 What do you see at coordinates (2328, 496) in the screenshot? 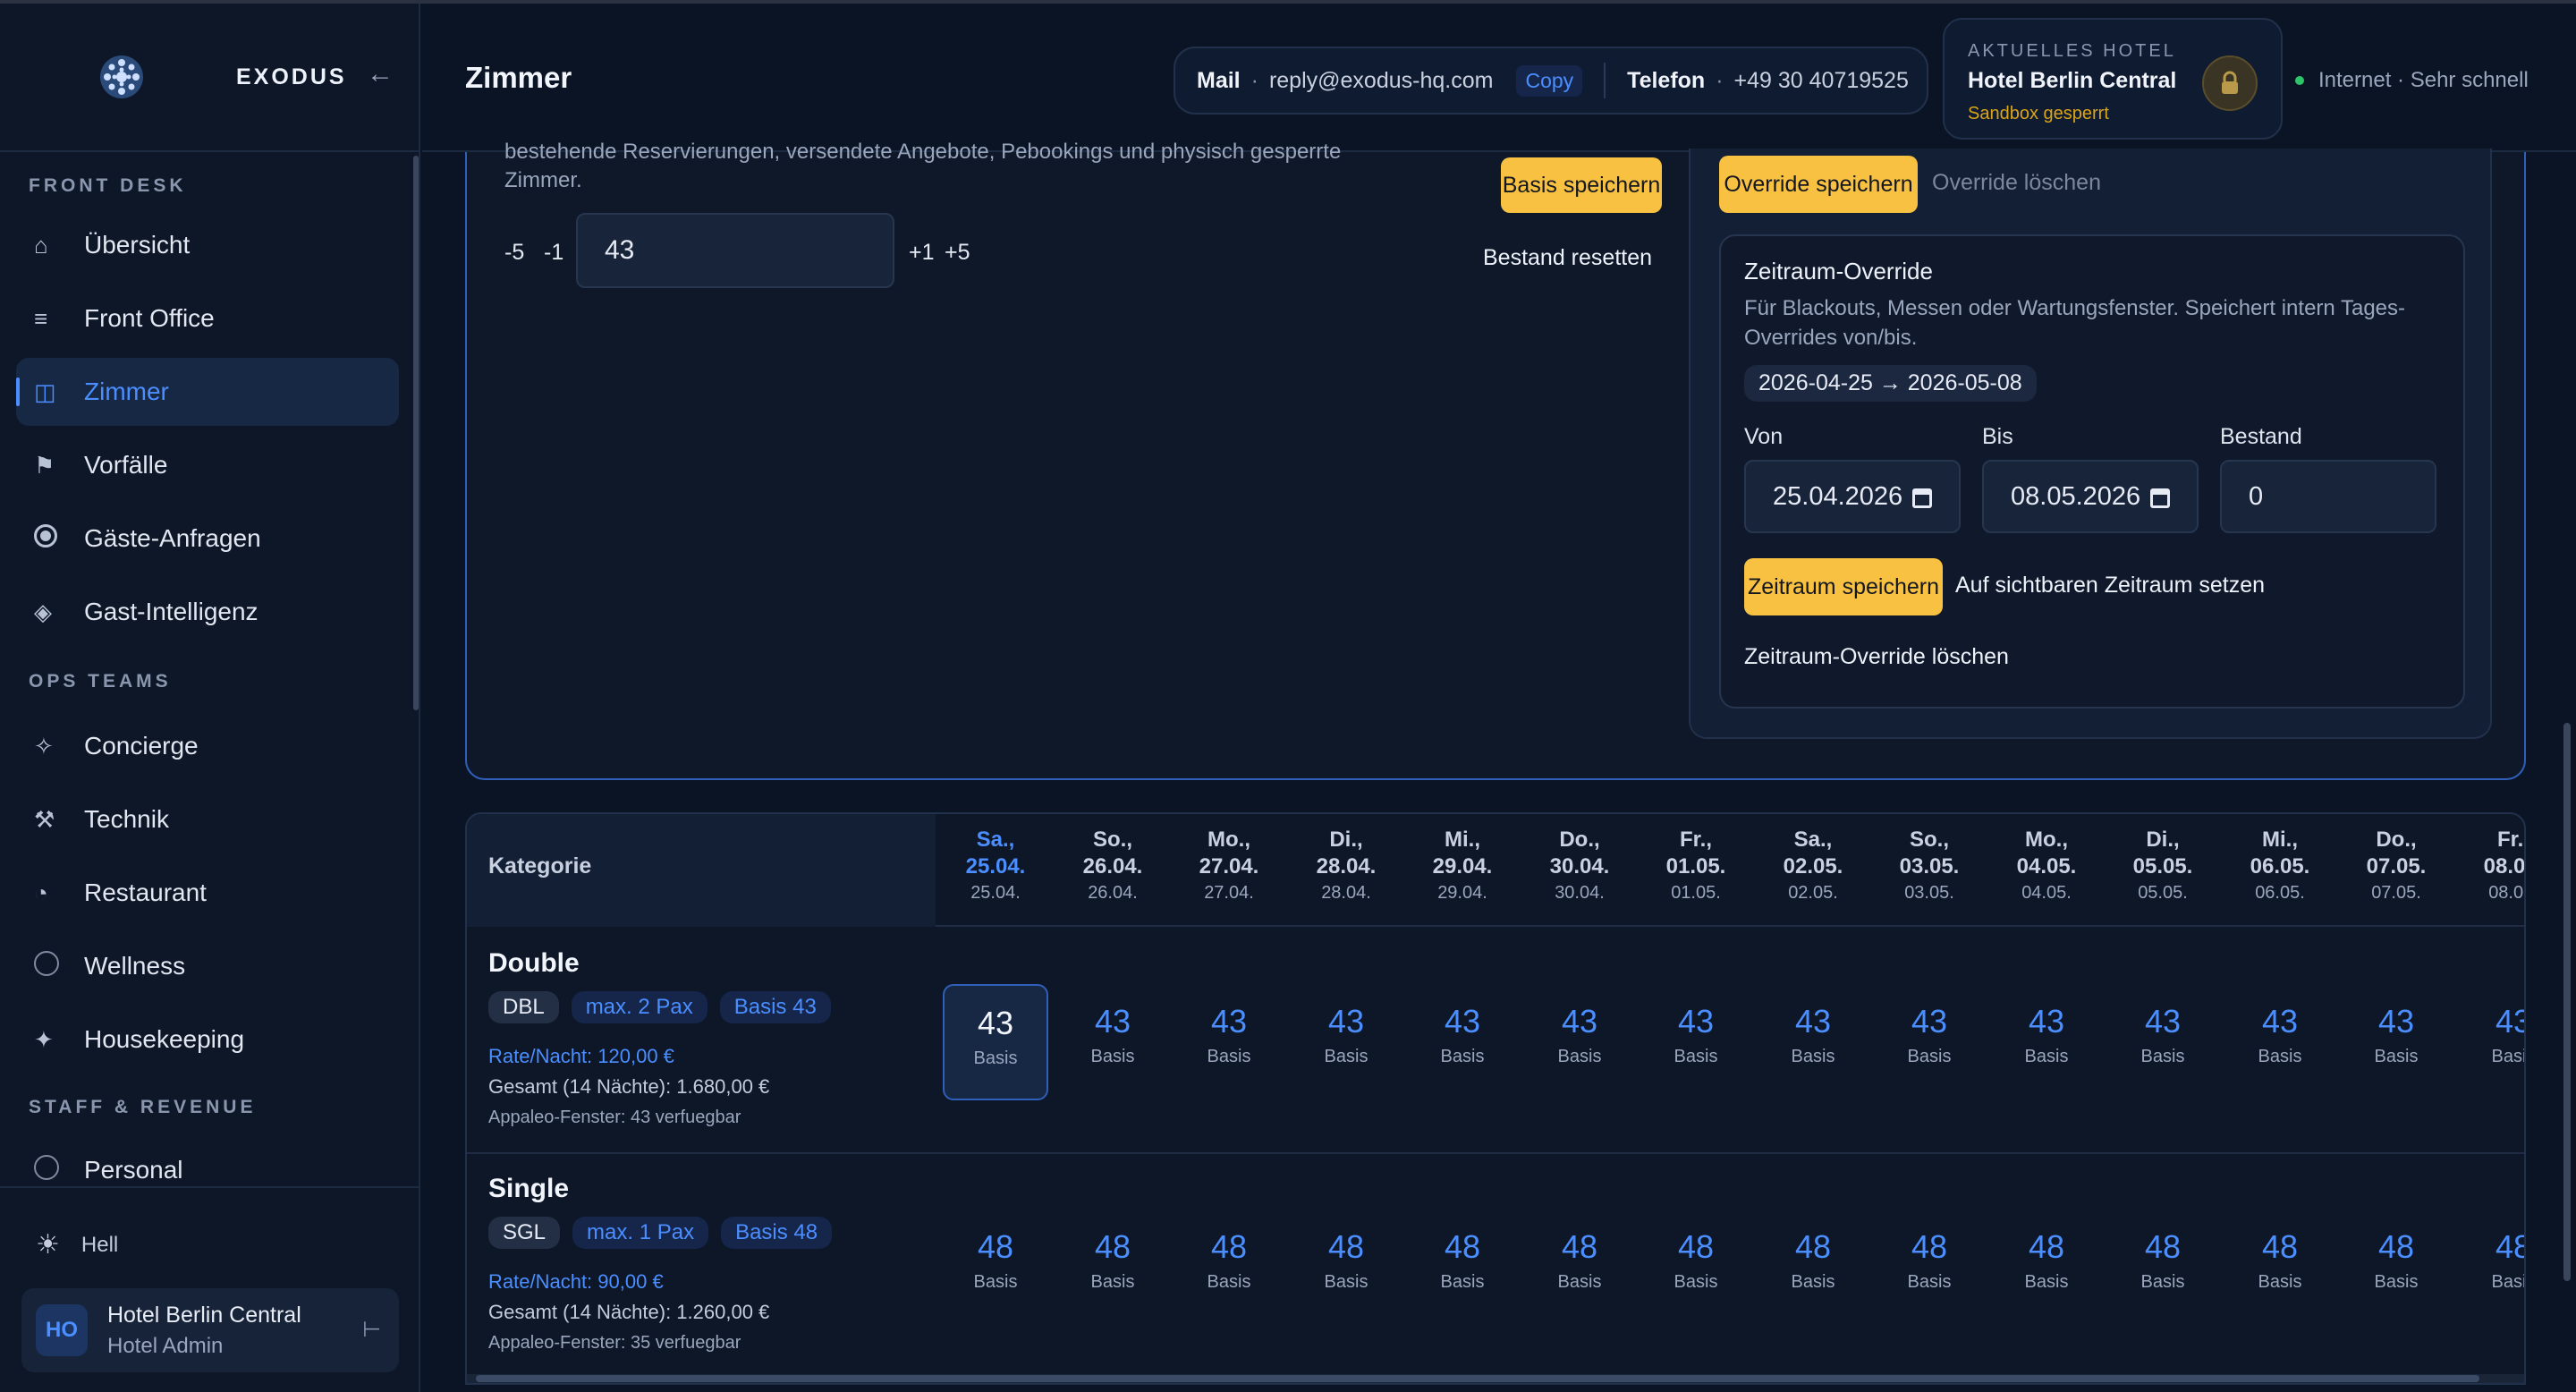
I see `stock-input: 0` at bounding box center [2328, 496].